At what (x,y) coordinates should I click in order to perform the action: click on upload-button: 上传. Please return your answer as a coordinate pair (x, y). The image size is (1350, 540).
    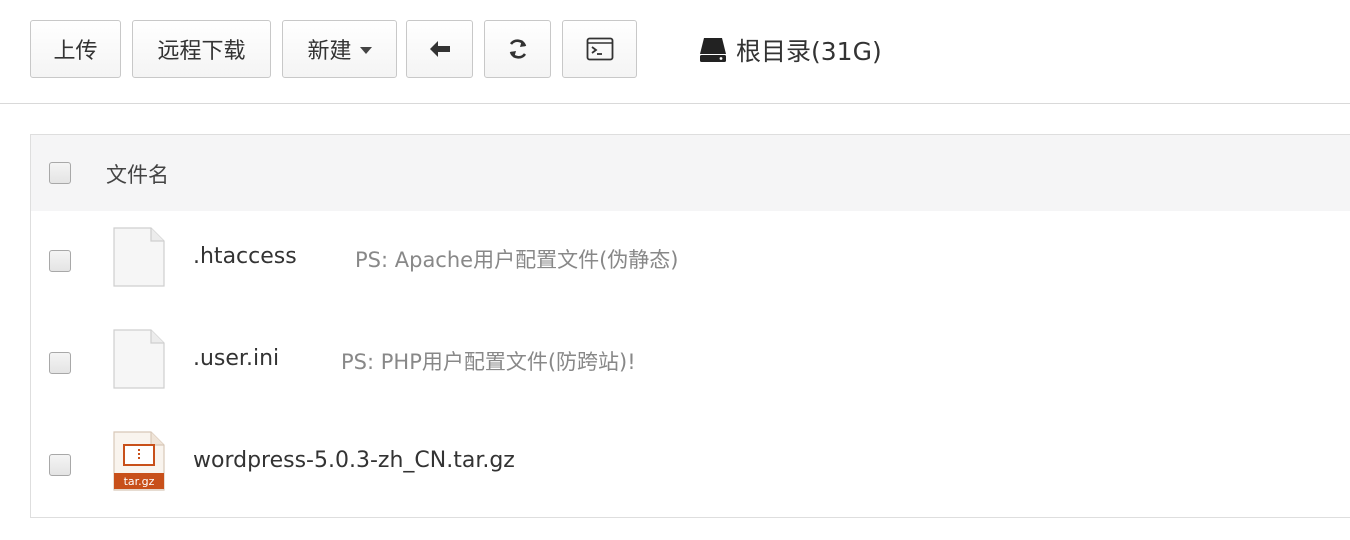
    Looking at the image, I should click on (75, 49).